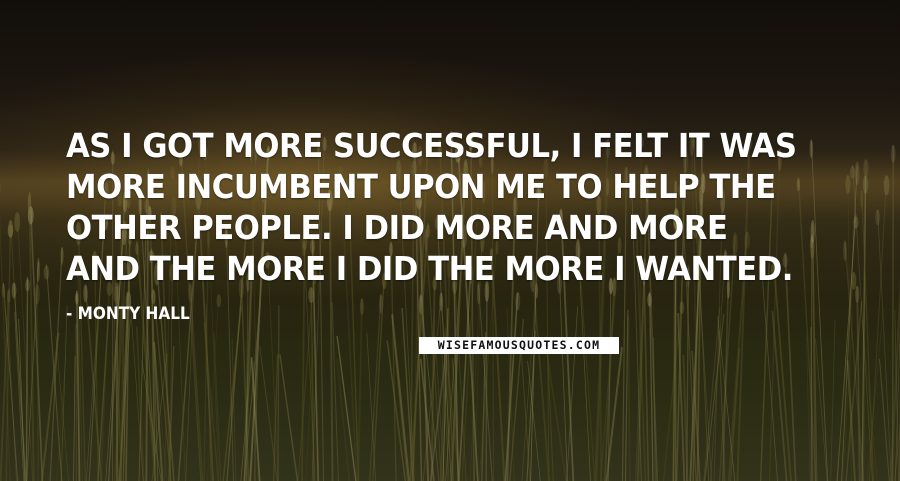 Image resolution: width=900 pixels, height=481 pixels. Describe the element at coordinates (519, 345) in the screenshot. I see `watermark-logo: WISEFAMOUSQUOTES.COM` at that location.